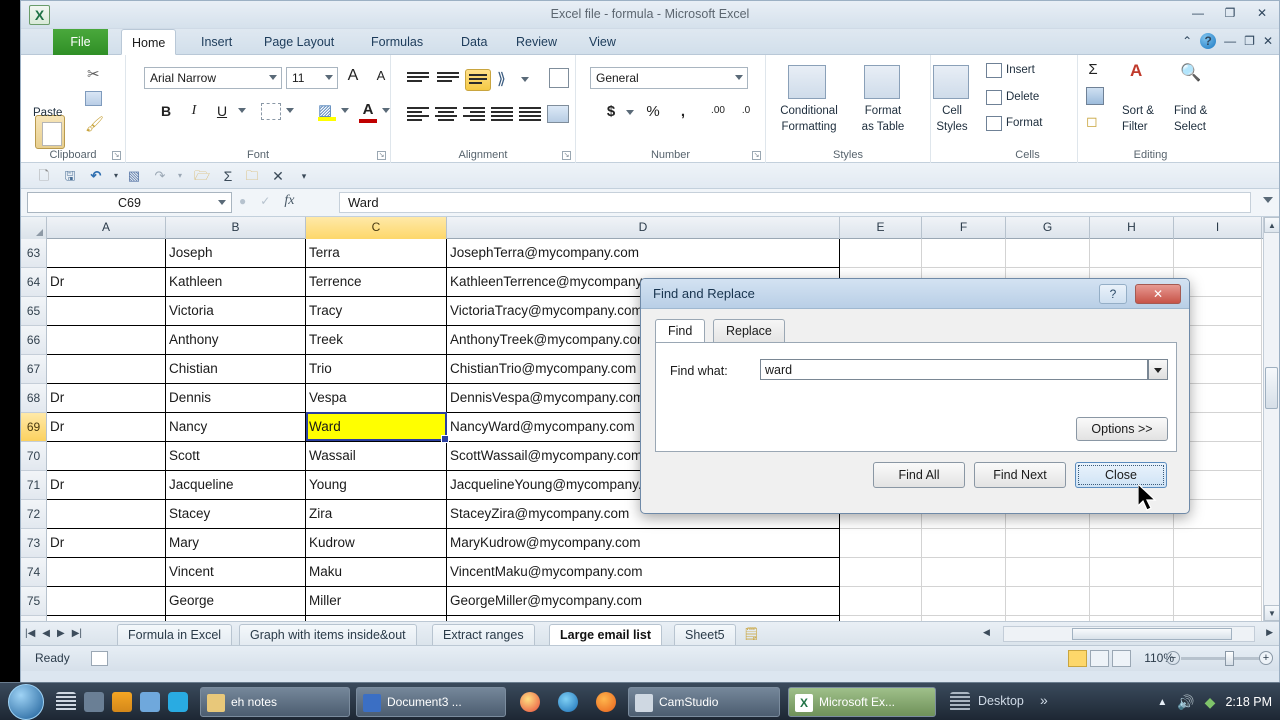 This screenshot has width=1280, height=720. I want to click on align-center-icon, so click(446, 115).